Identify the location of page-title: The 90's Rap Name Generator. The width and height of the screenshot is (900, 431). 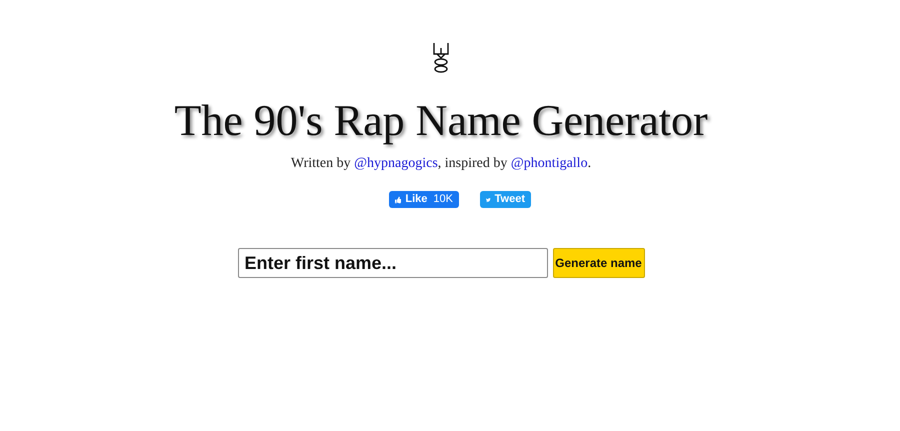
(441, 121).